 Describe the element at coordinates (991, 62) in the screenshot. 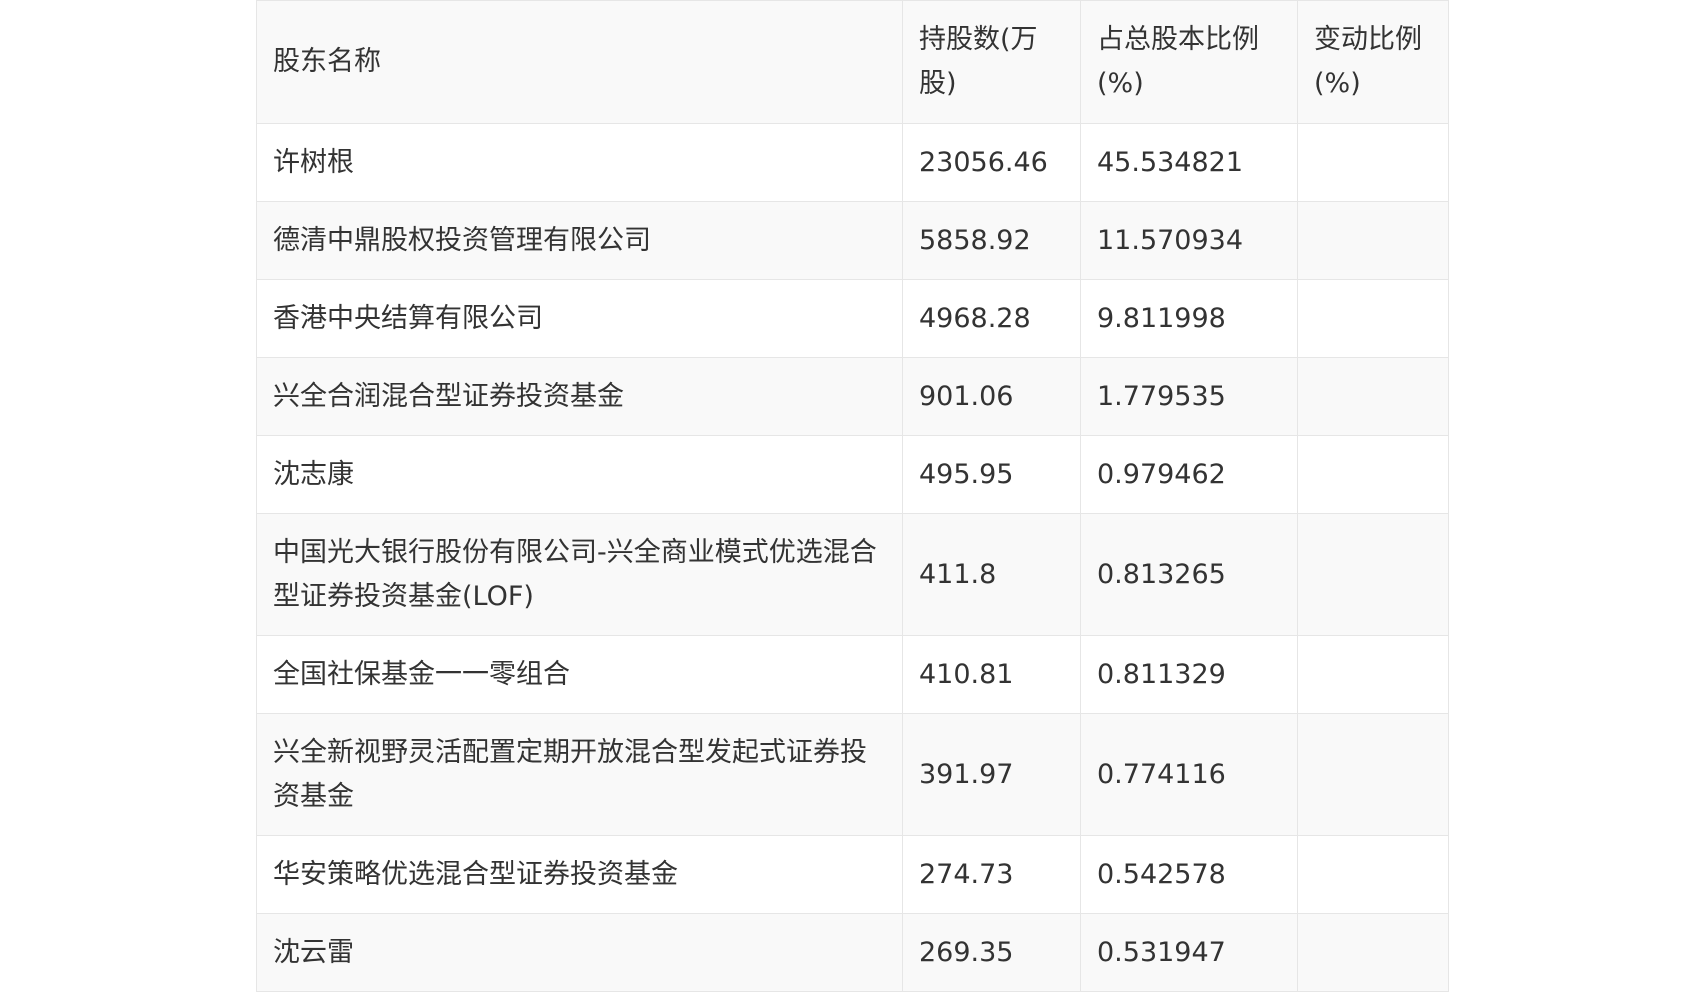

I see `header-shares: 持股数(万股)` at that location.